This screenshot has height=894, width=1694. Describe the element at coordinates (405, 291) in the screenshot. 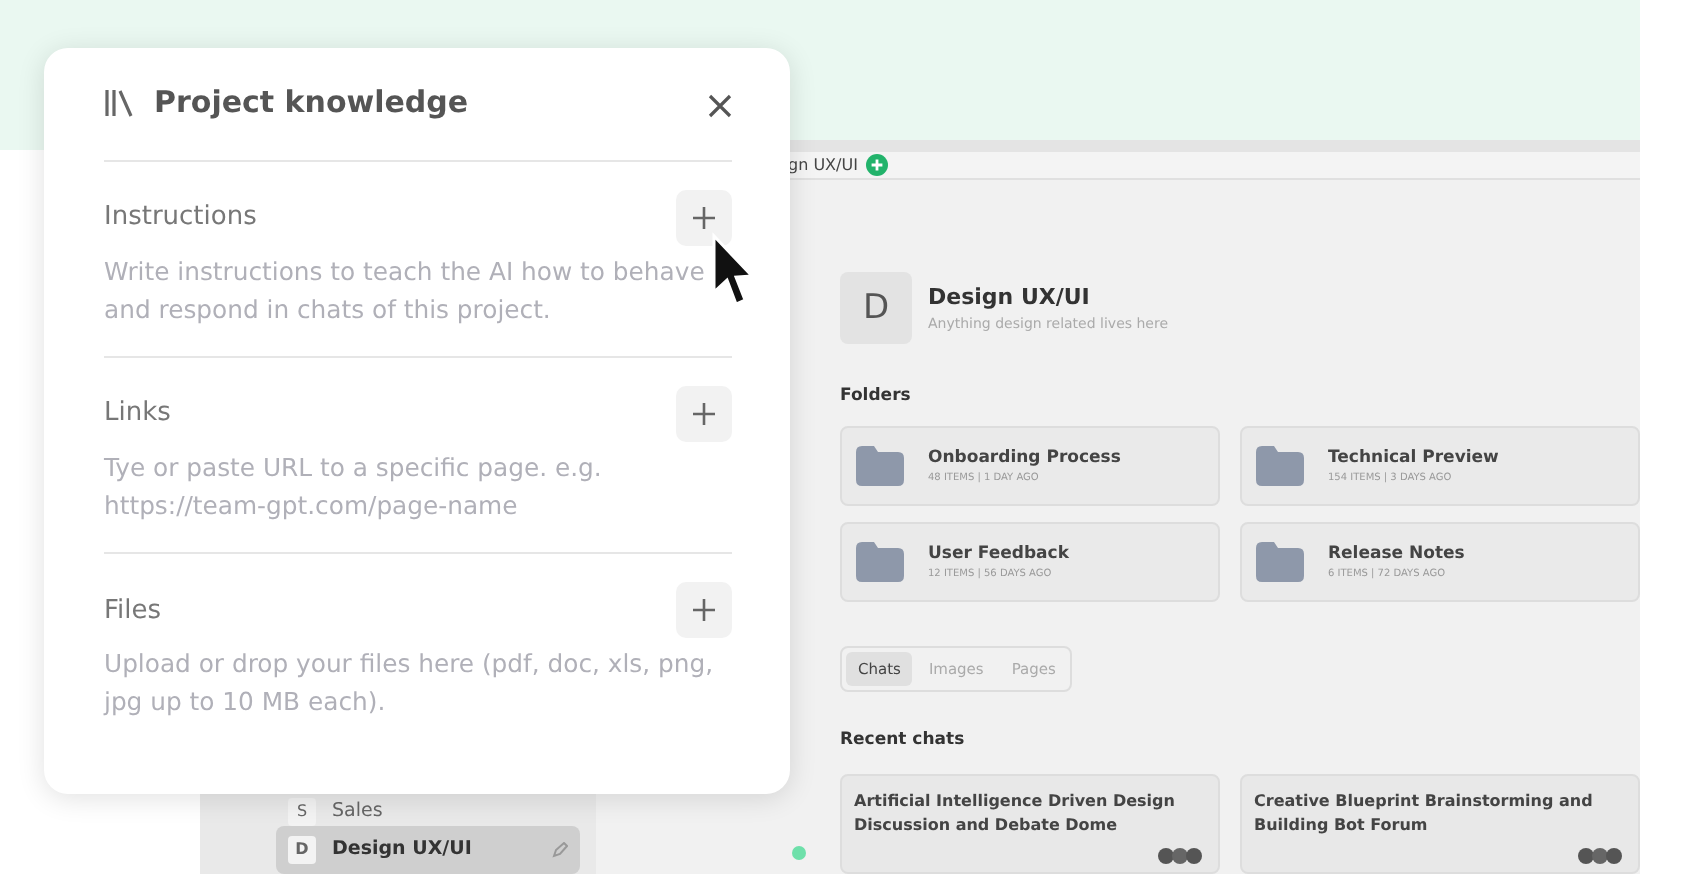

I see `section-description: Write instructions to teach the AI how to behave and respond in chats of this project.` at that location.